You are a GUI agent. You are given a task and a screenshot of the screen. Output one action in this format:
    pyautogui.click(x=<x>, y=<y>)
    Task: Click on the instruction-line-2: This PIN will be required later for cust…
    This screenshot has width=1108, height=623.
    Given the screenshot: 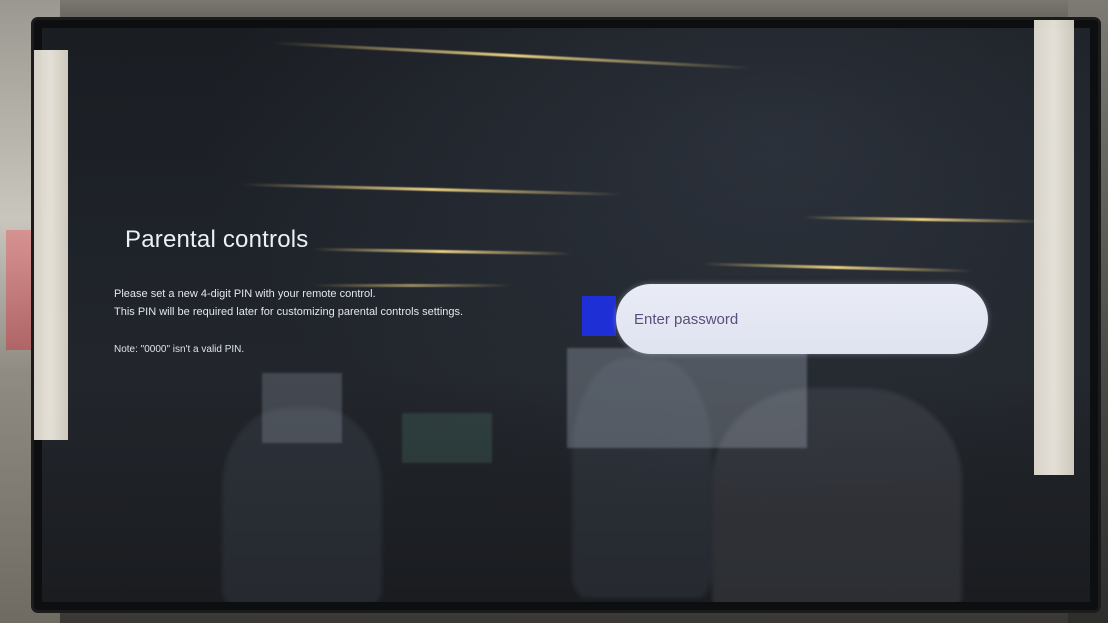 What is the action you would take?
    pyautogui.click(x=289, y=312)
    